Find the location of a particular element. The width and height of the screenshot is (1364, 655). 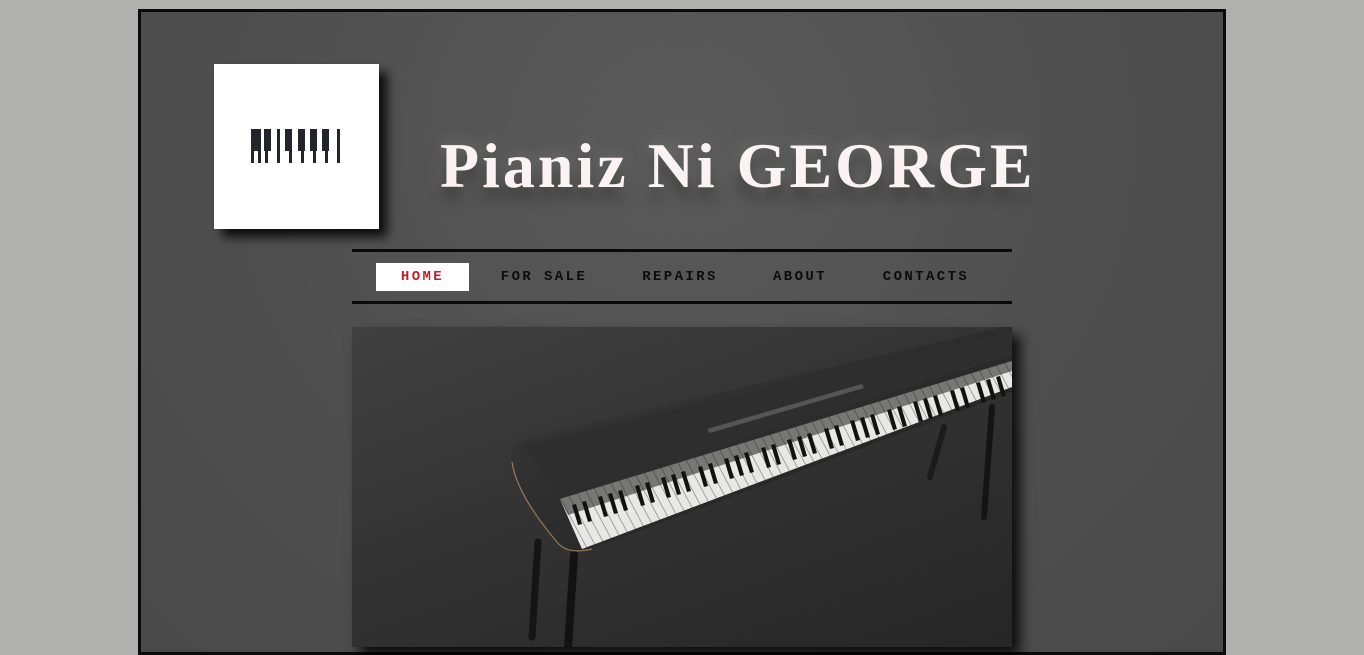

nav-about: ABOUT is located at coordinates (800, 277).